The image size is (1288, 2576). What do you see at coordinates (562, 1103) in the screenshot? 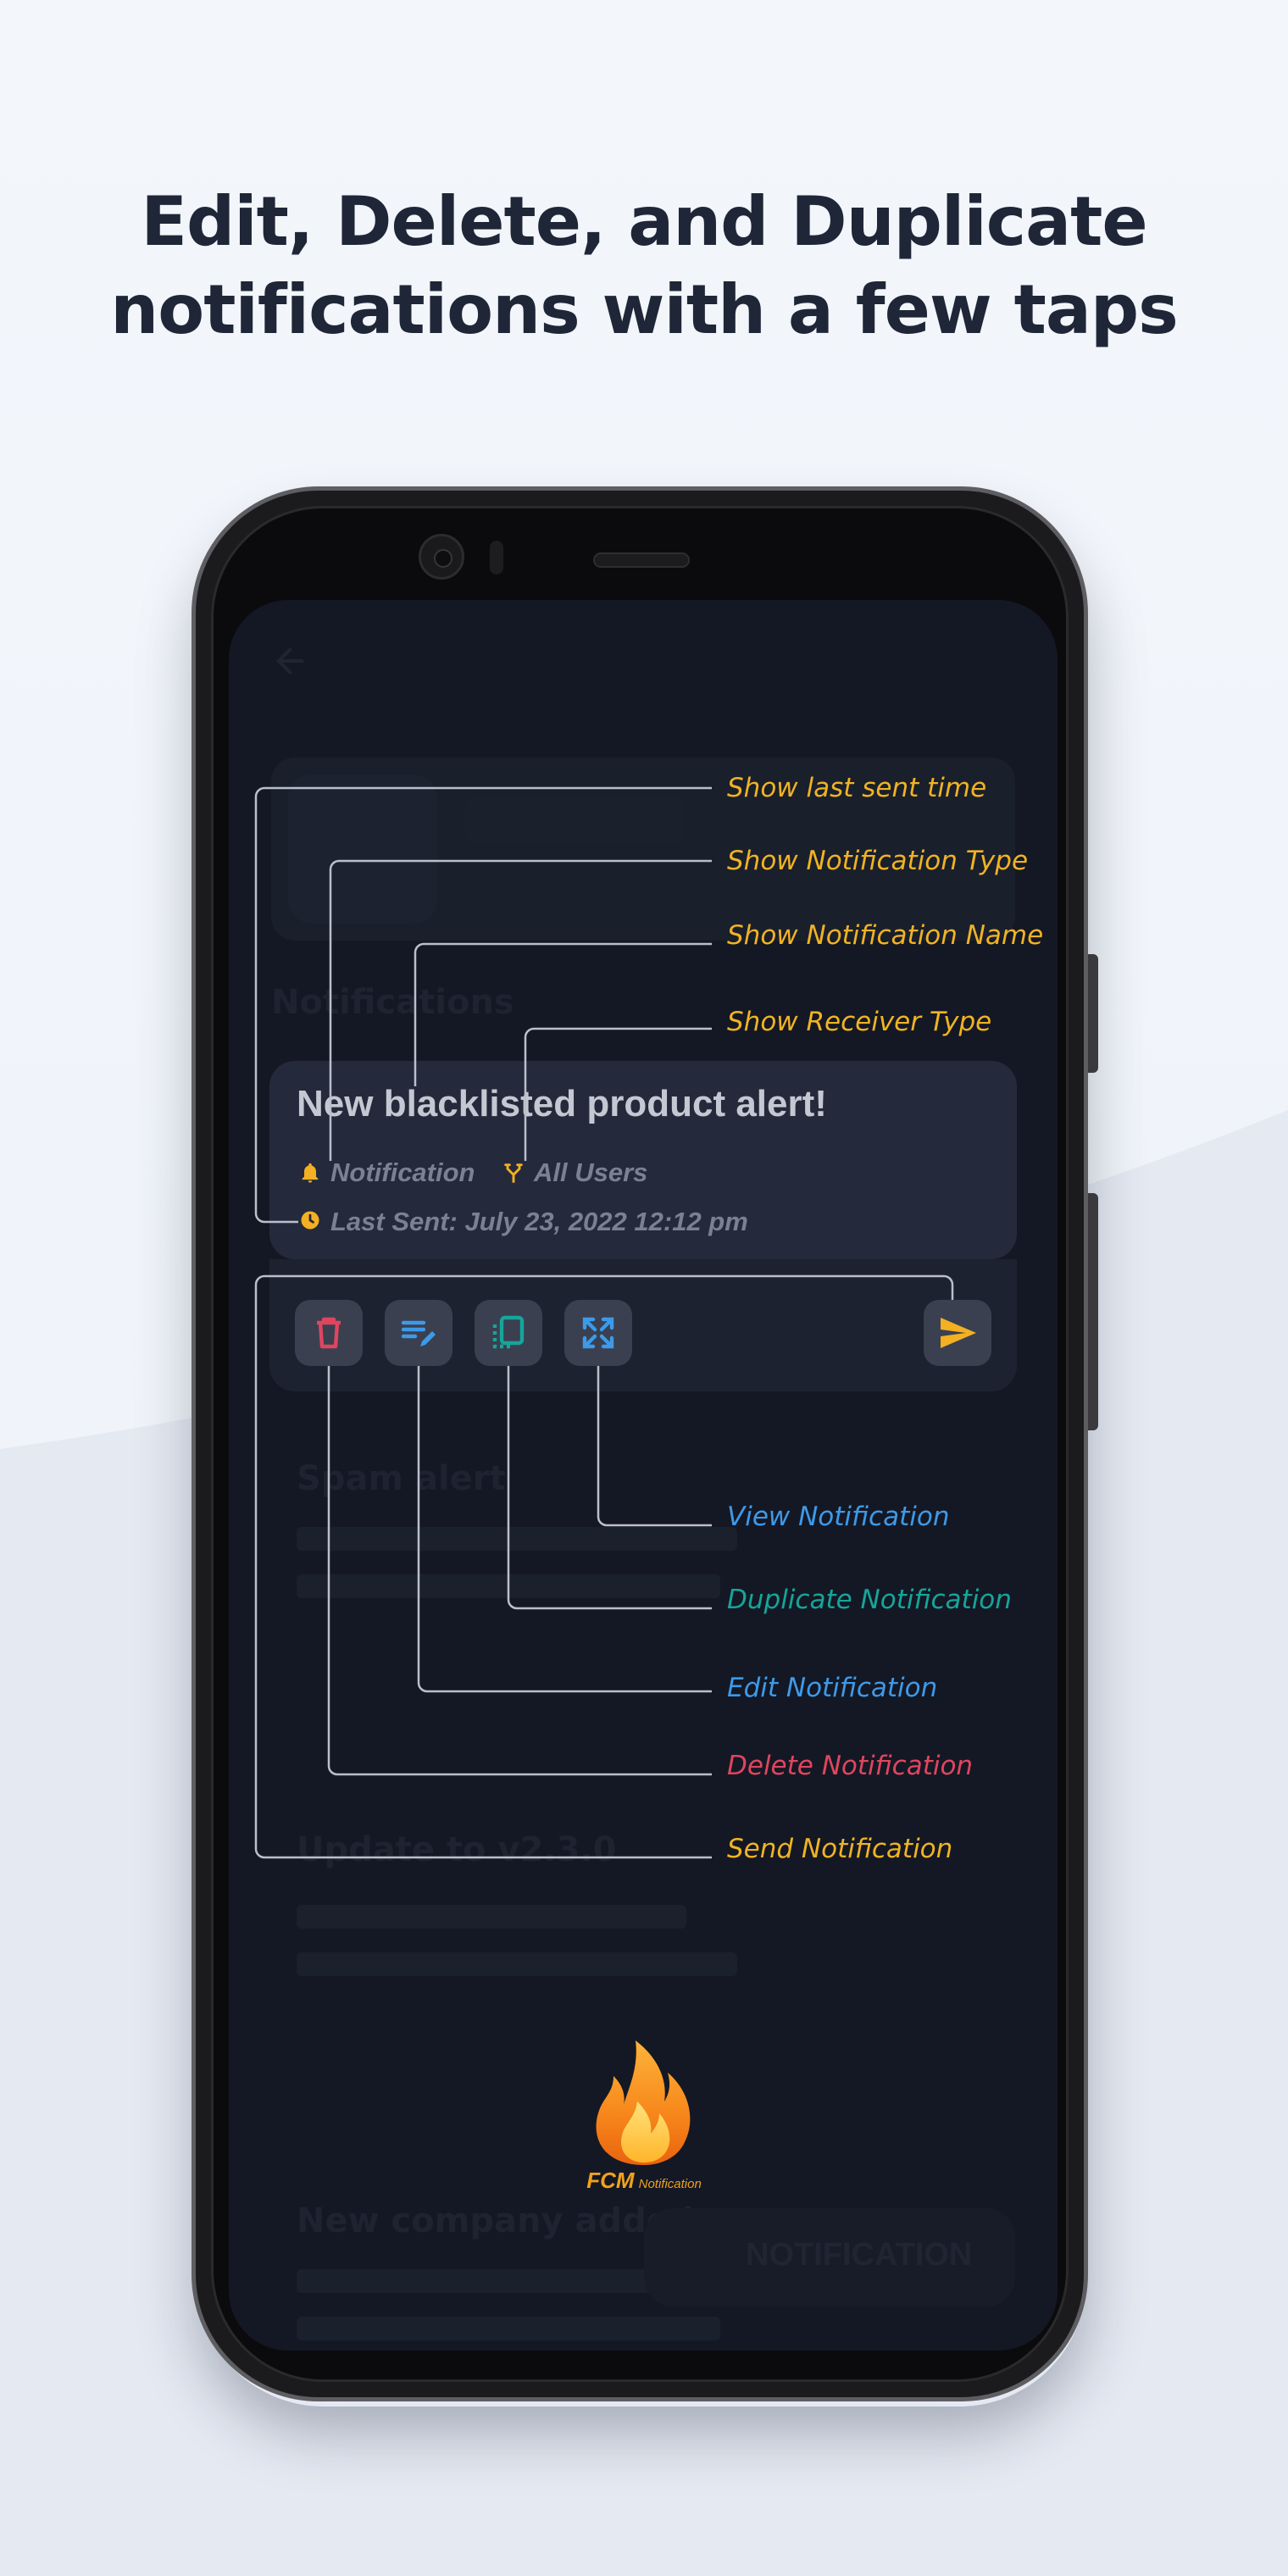
I see `notification-name: New blacklisted product alert!` at bounding box center [562, 1103].